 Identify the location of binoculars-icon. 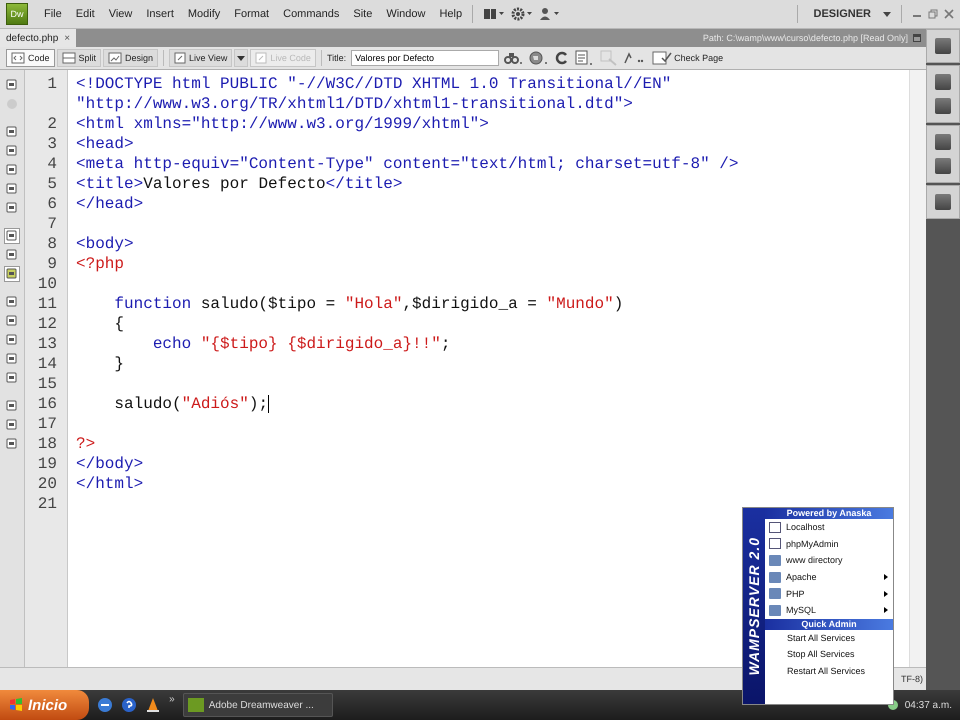
(514, 58).